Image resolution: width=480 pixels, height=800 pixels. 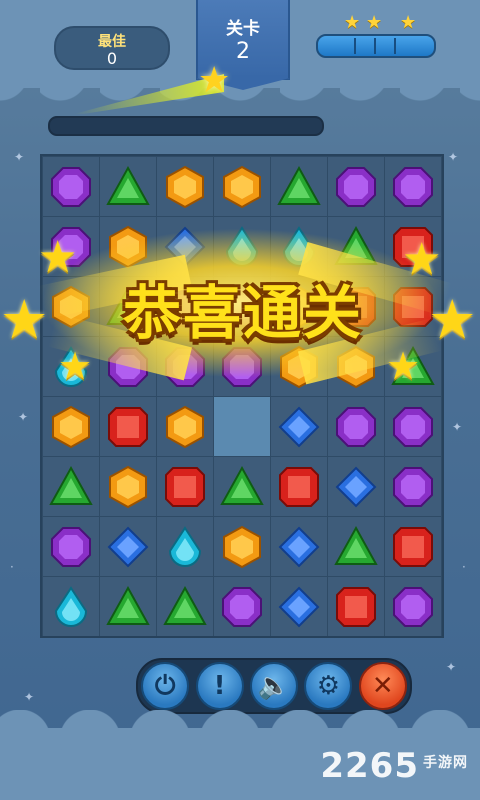 I want to click on power-icon: ⏻, so click(x=165, y=685).